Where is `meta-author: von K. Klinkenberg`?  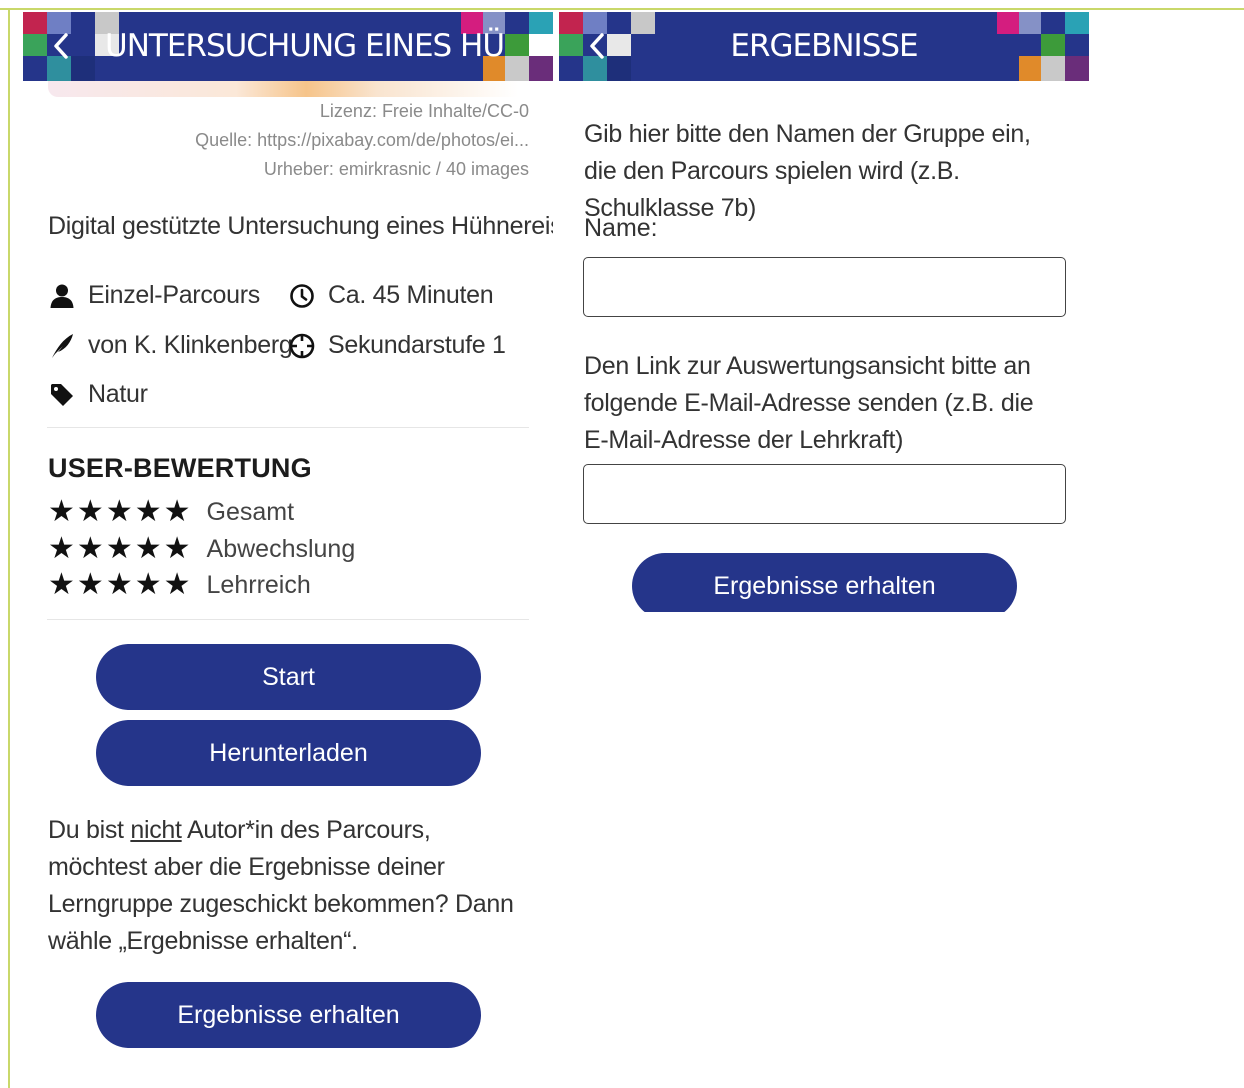 meta-author: von K. Klinkenberg is located at coordinates (170, 345).